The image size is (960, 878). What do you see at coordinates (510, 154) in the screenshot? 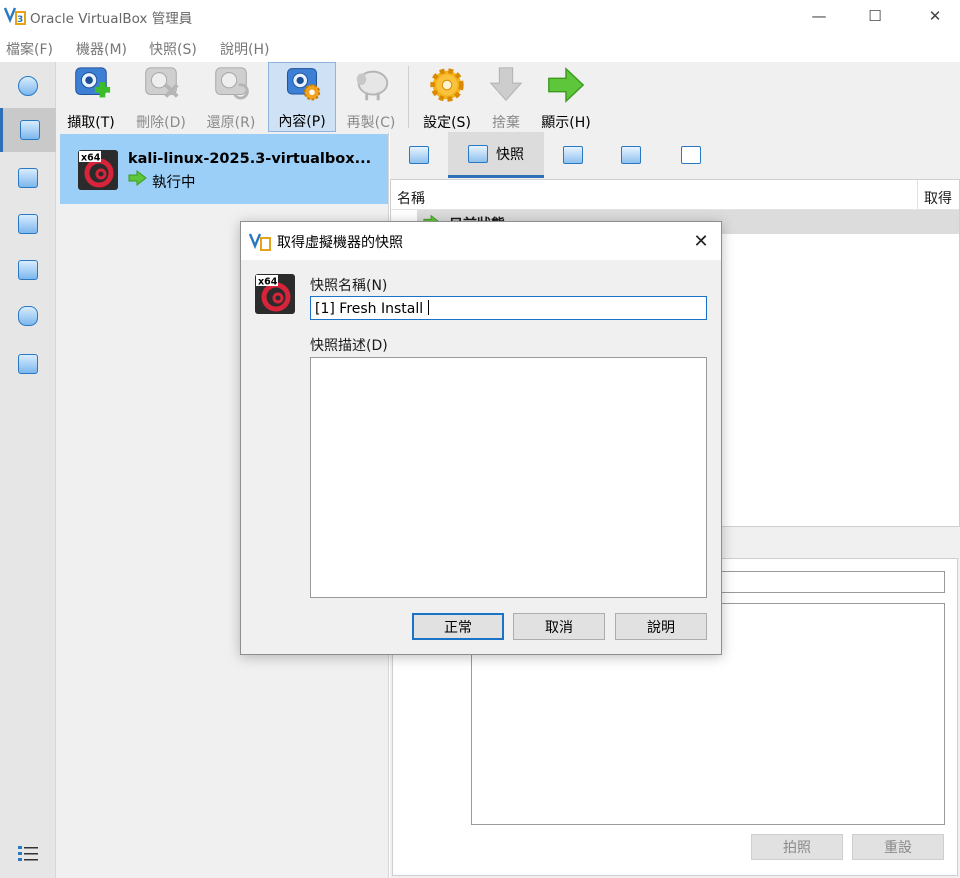
I see `tab-snapshots-label: 快照` at bounding box center [510, 154].